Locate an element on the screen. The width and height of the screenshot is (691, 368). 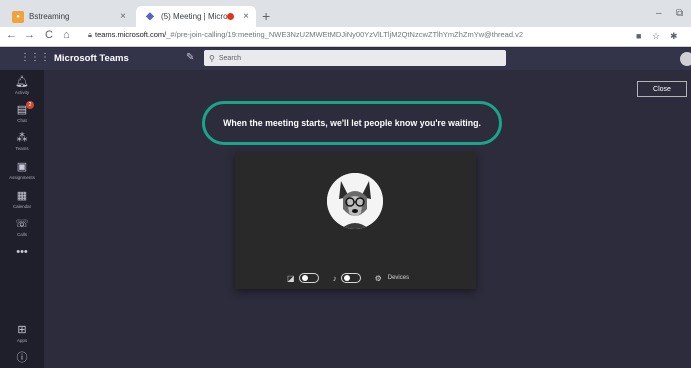
reload-icon: C is located at coordinates (49, 35).